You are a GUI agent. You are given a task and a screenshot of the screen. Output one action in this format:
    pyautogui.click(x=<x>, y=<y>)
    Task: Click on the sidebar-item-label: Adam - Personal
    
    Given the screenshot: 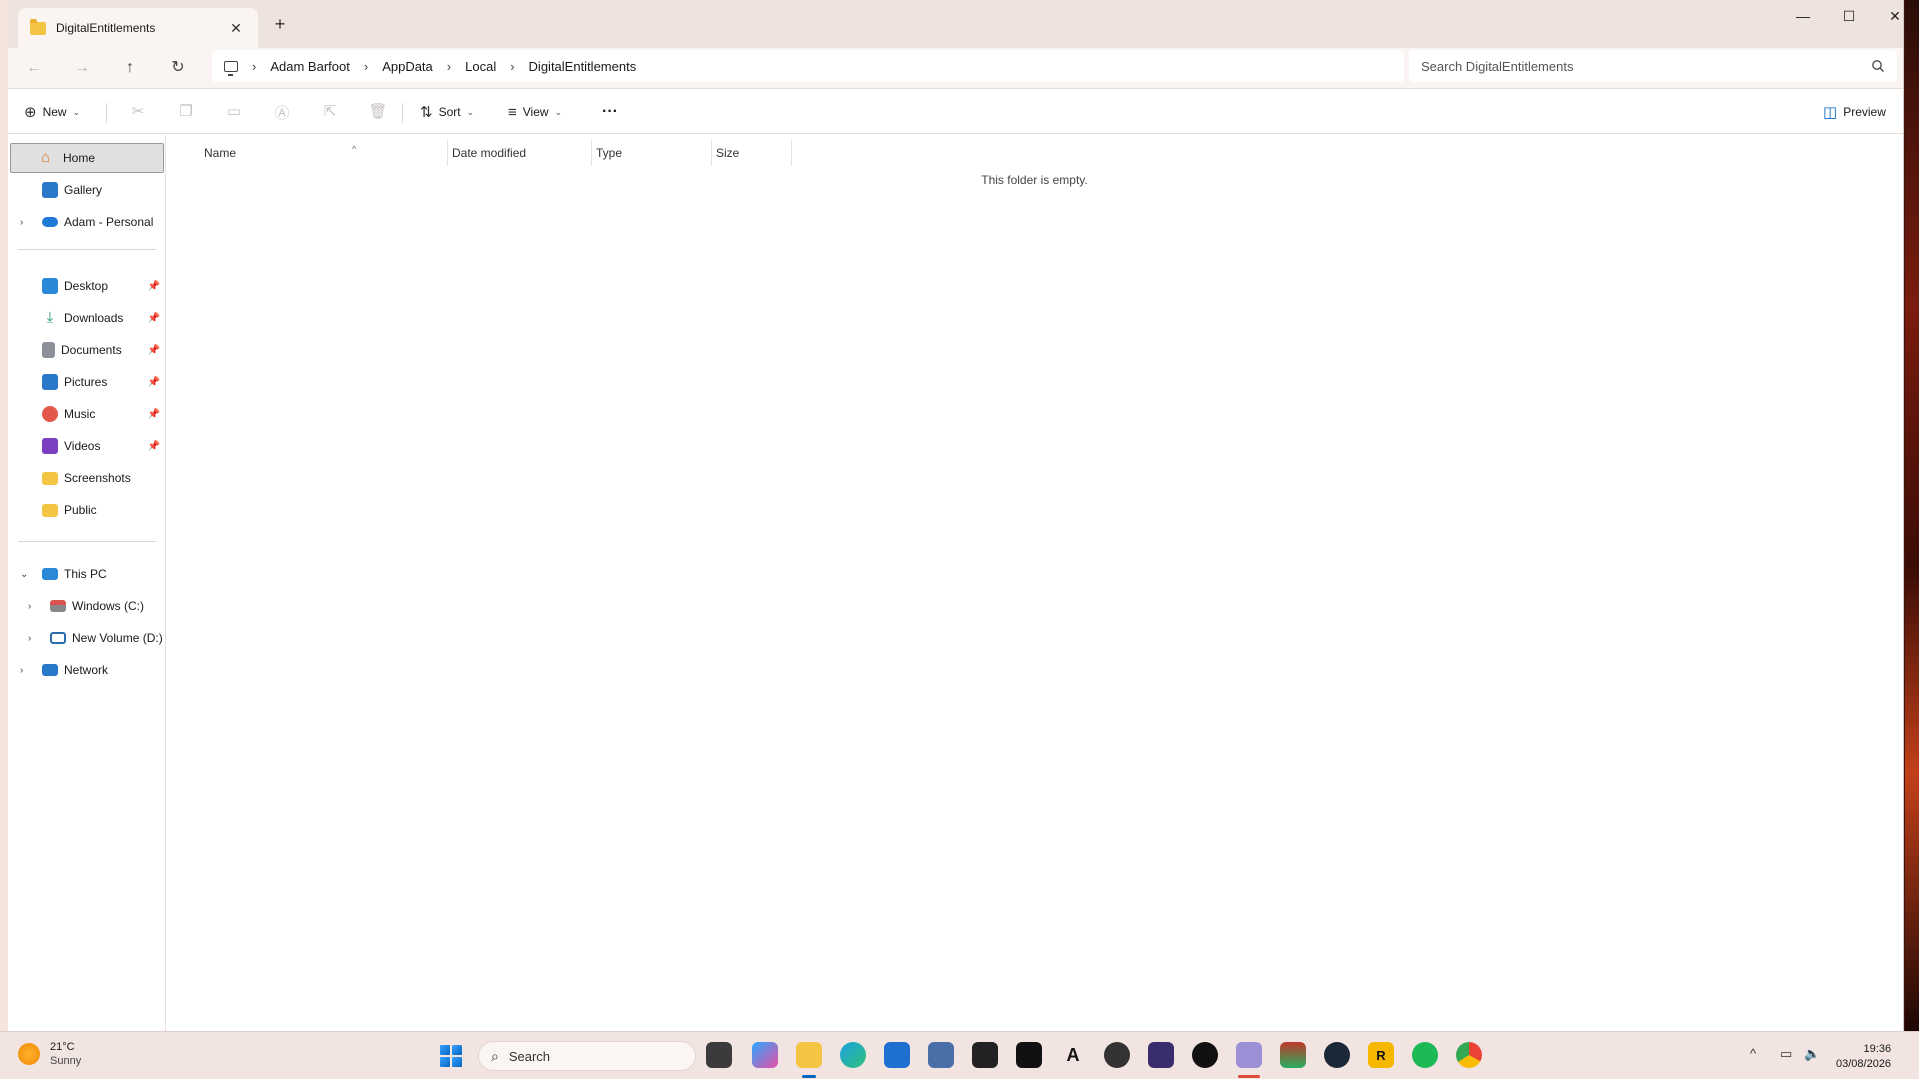 What is the action you would take?
    pyautogui.click(x=109, y=222)
    